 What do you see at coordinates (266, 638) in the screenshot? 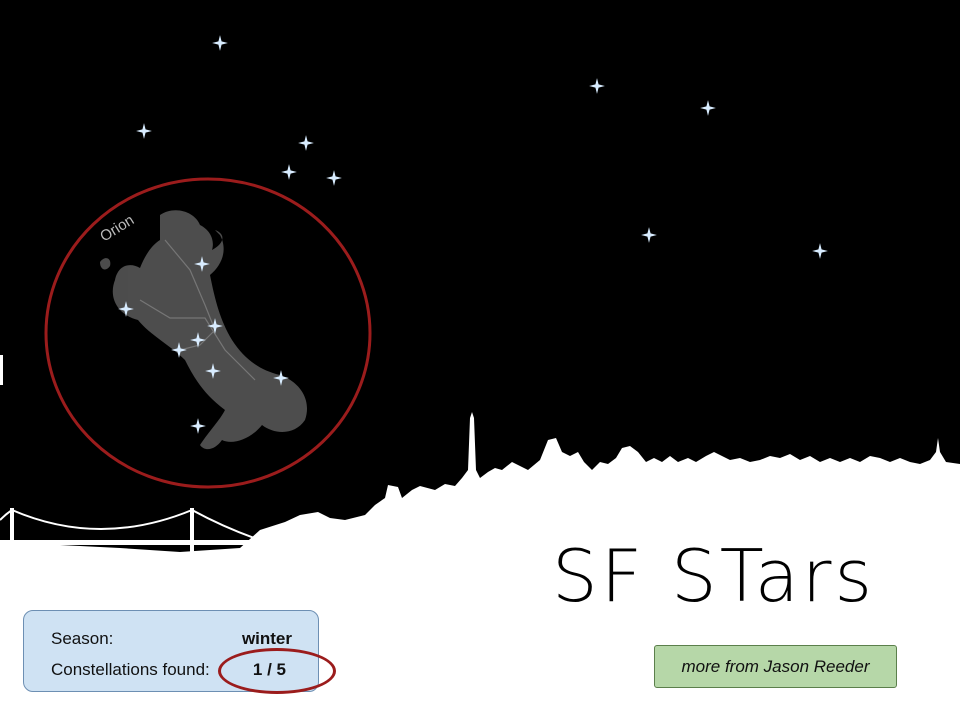
I see `season-value: winter` at bounding box center [266, 638].